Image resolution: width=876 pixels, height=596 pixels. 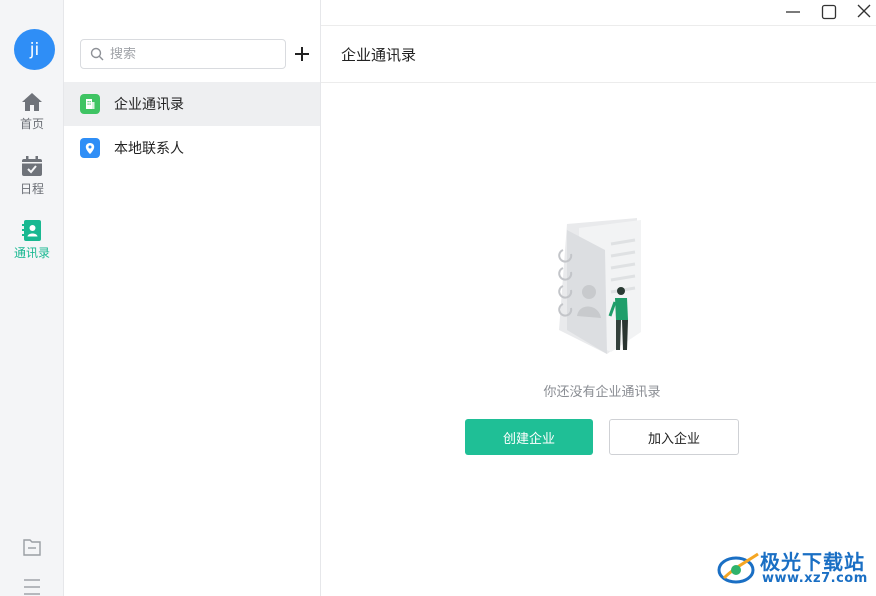 I want to click on divider, so click(x=598, y=82).